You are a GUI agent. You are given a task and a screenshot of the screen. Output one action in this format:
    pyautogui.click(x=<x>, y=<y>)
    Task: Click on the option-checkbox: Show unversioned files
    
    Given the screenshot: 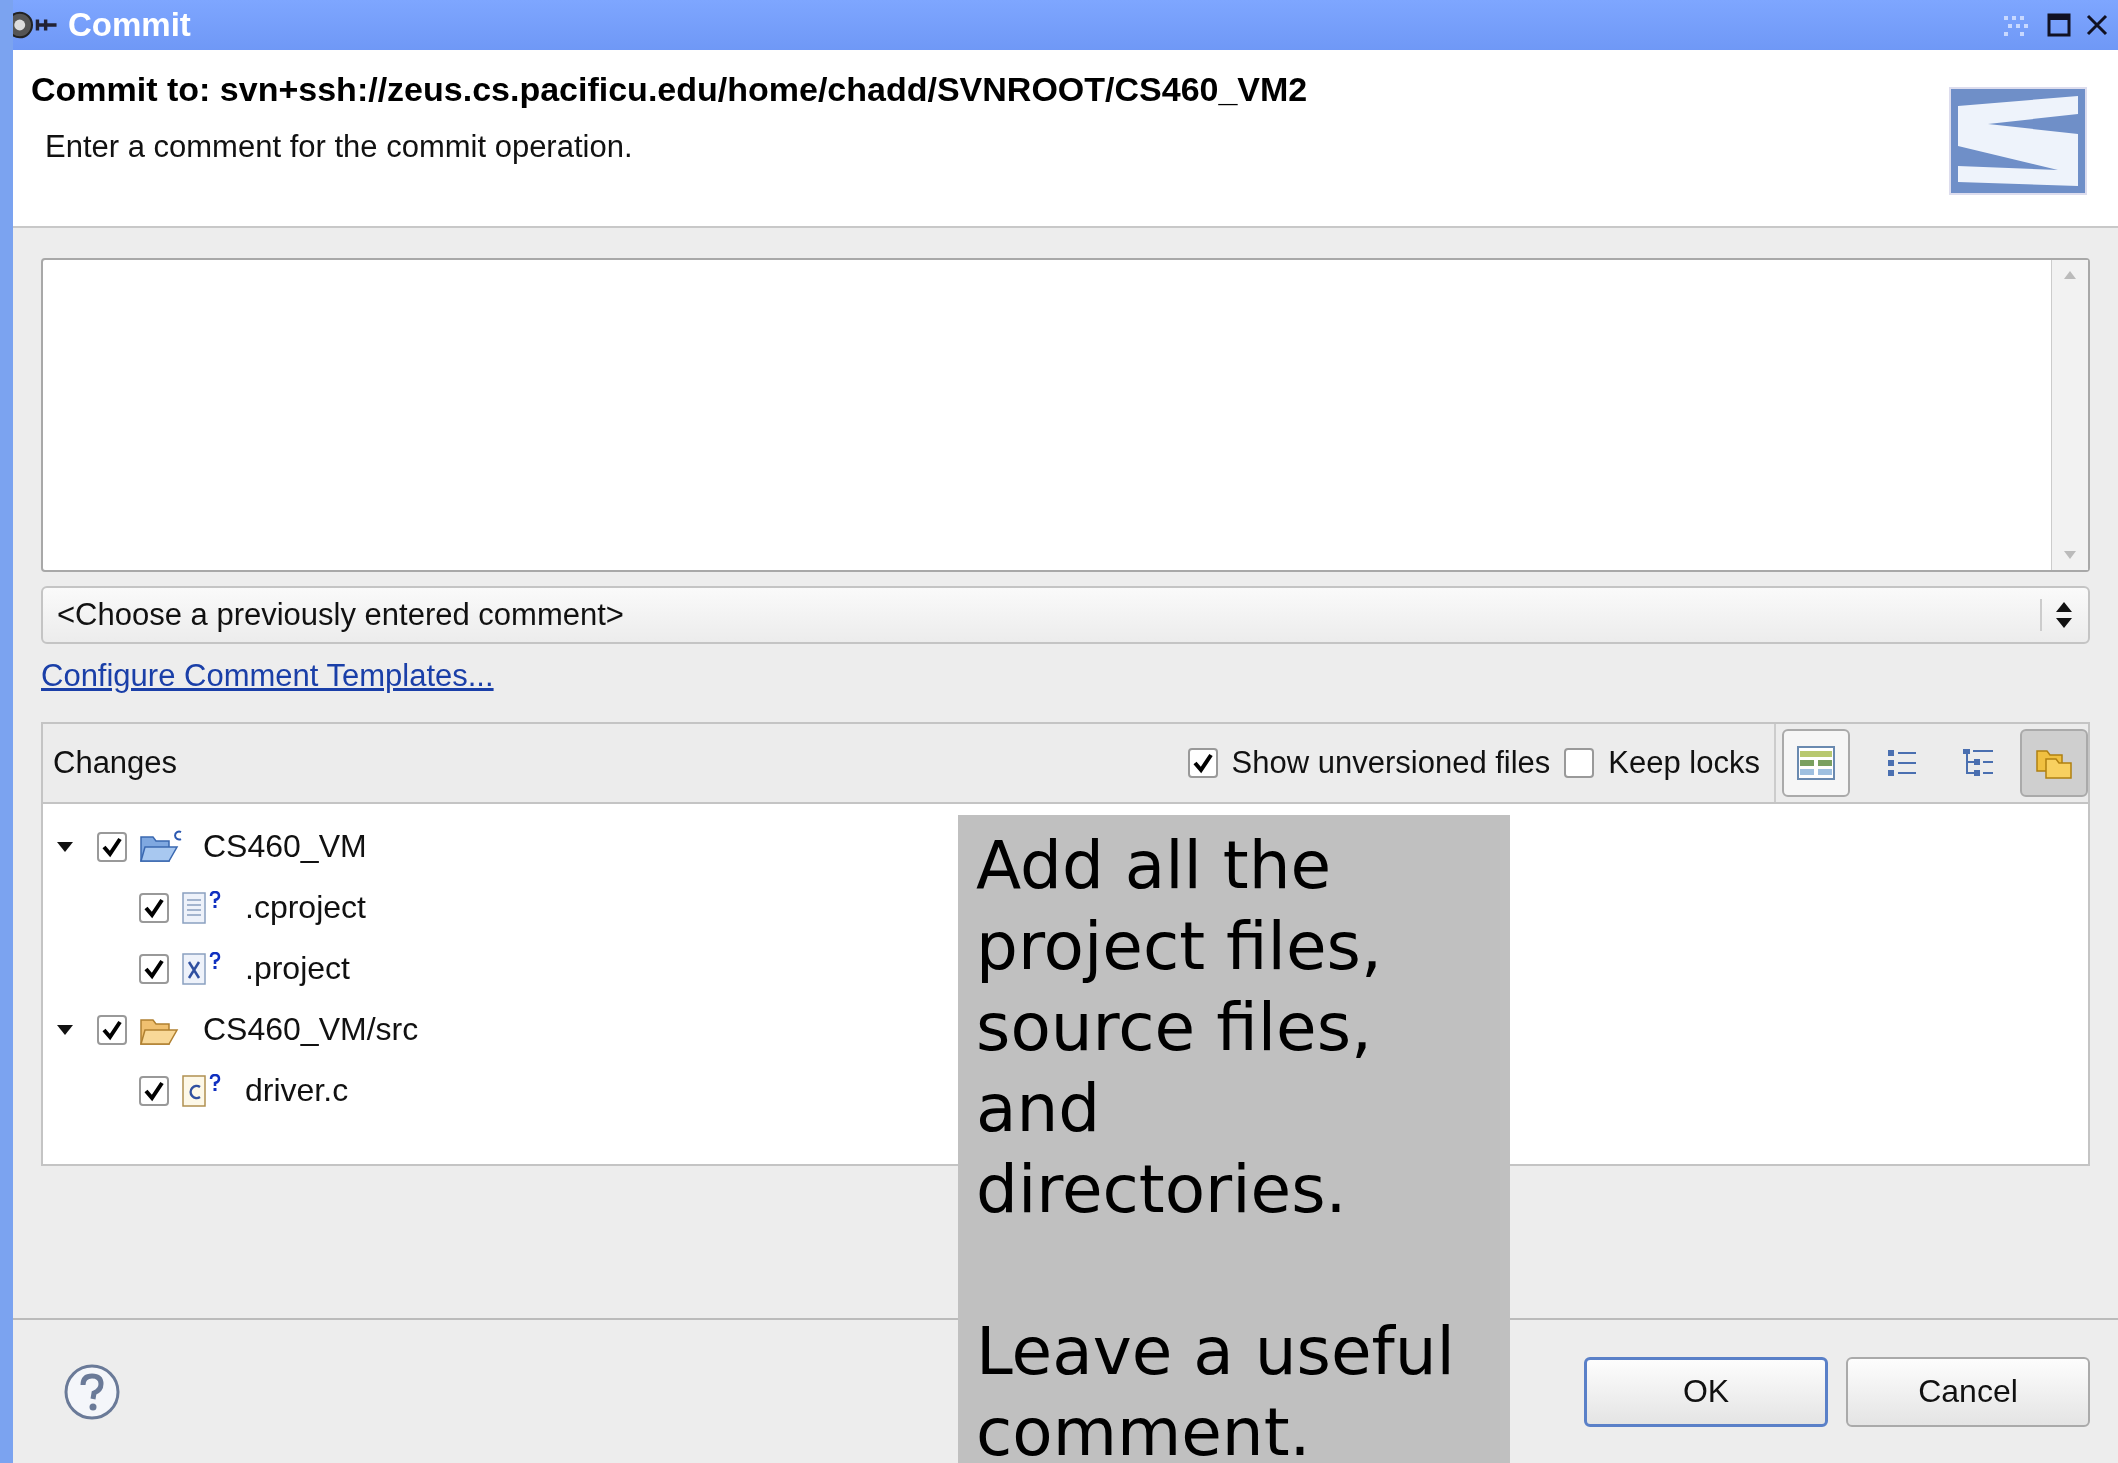 What is the action you would take?
    pyautogui.click(x=1369, y=763)
    